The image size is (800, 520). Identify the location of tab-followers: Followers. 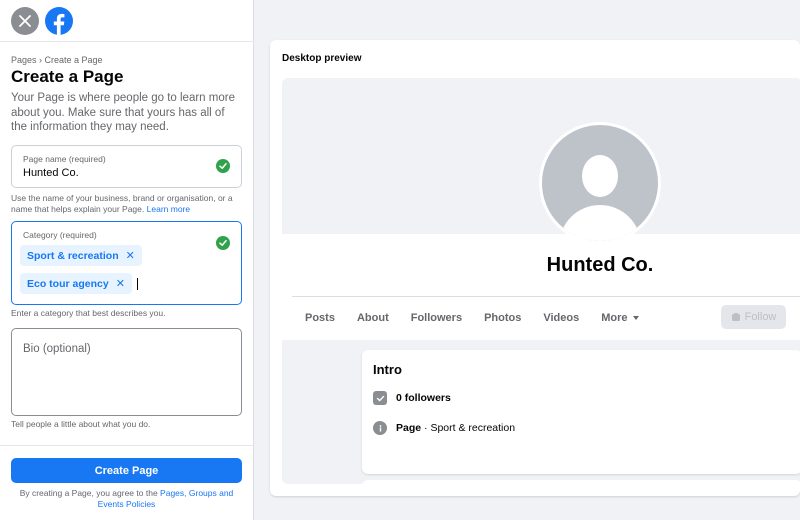
(436, 318).